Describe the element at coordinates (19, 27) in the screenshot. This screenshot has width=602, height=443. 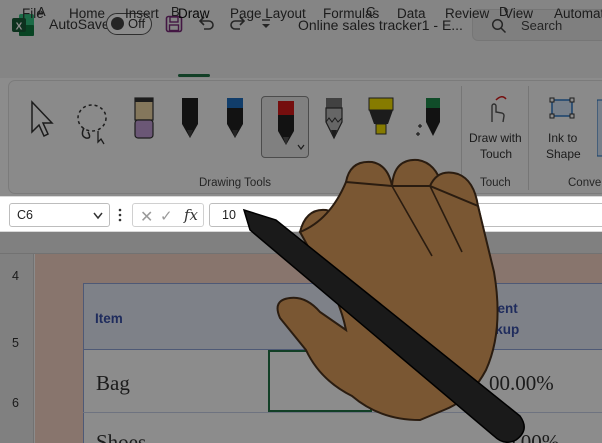
I see `svg-text: X` at that location.